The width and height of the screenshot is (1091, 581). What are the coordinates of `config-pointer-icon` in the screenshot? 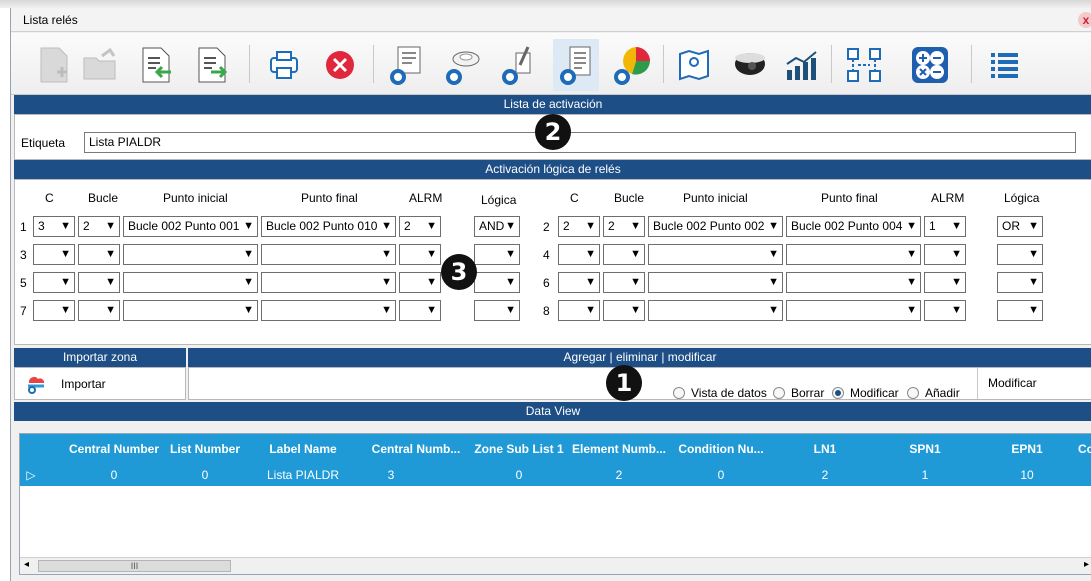 It's located at (520, 65).